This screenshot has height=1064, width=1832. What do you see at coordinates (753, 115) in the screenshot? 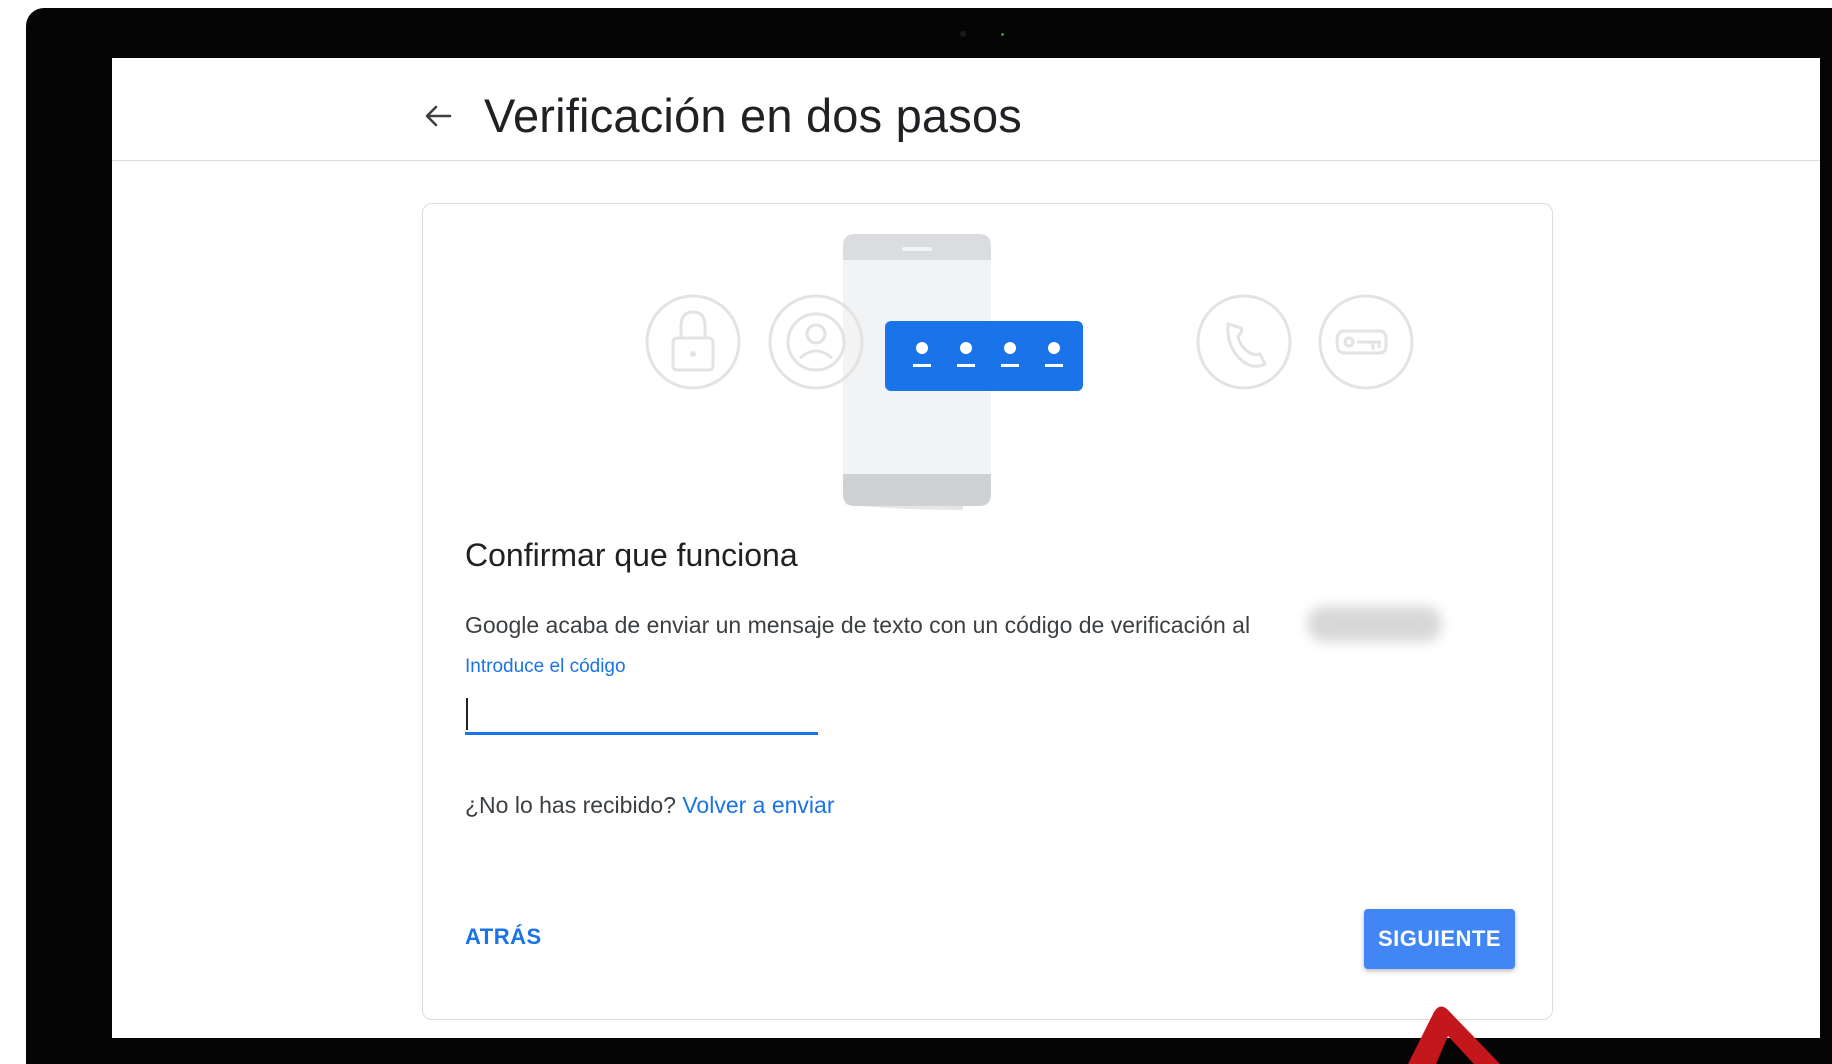
I see `page-title: Verificación en dos pasos` at bounding box center [753, 115].